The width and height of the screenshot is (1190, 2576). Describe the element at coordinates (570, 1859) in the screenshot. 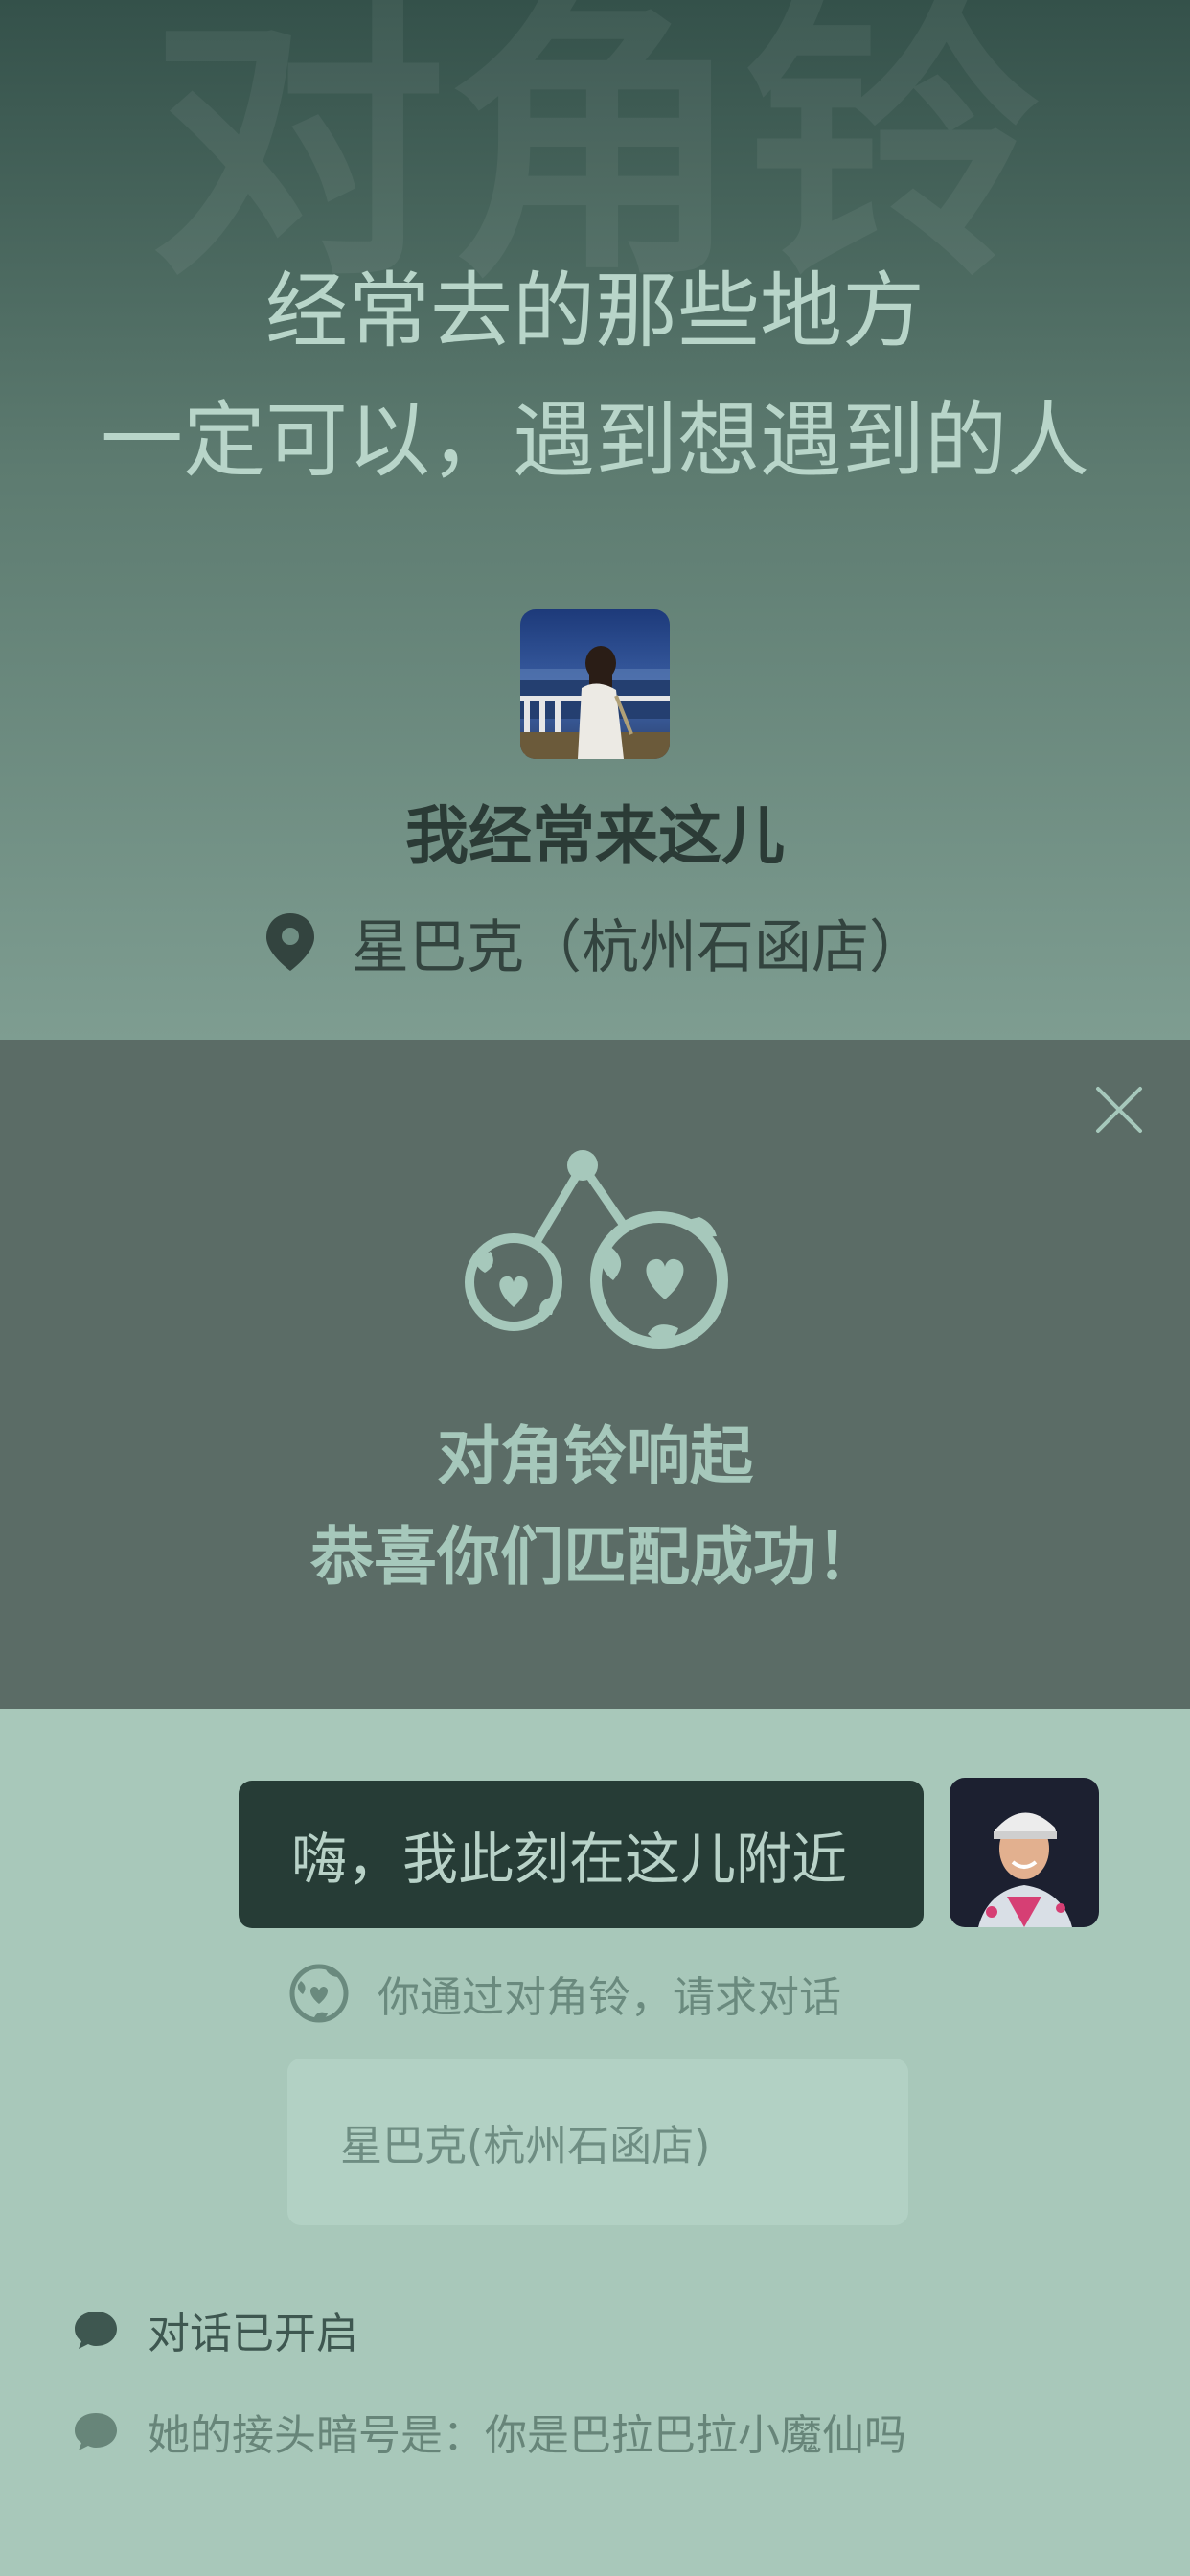

I see `chat-message-text: 嗨，我此刻在这儿附近` at that location.